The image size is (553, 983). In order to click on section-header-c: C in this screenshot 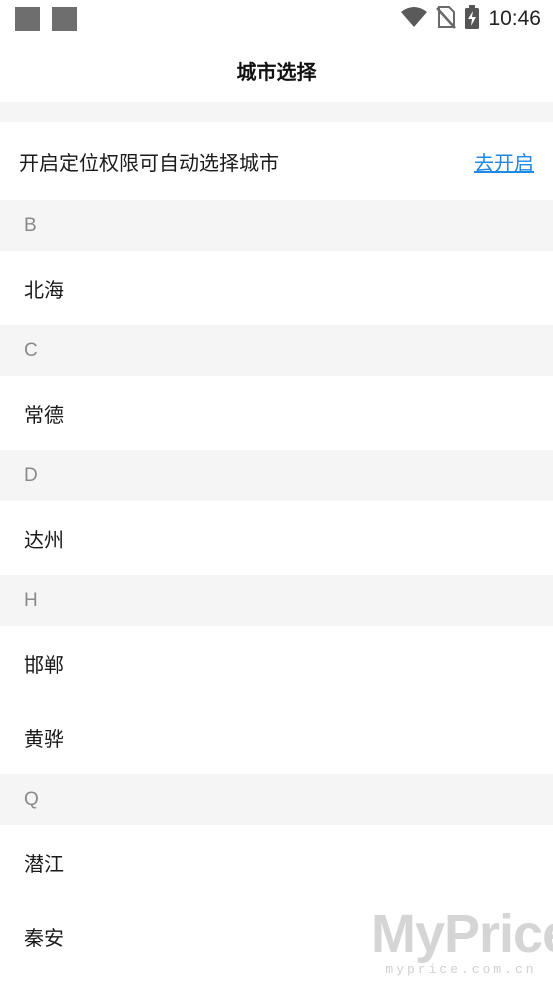, I will do `click(276, 350)`.